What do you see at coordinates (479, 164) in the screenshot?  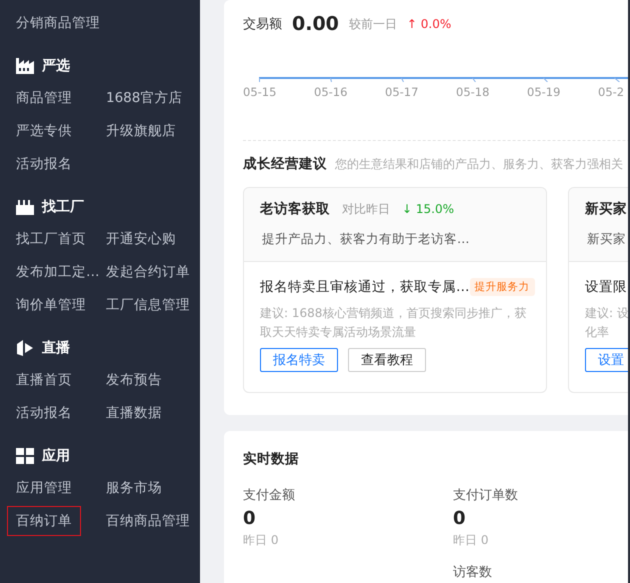 I see `section-subtitle: 您的生意结果和店铺的产品力、服务力、获客力强相关` at bounding box center [479, 164].